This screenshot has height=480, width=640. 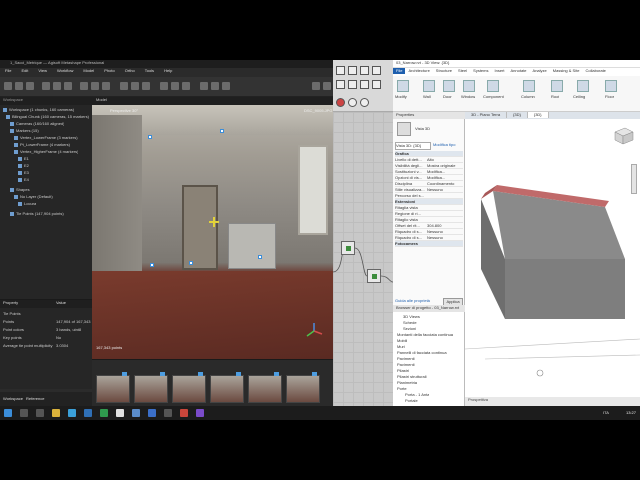 I want to click on word-icon, so click(x=88, y=413).